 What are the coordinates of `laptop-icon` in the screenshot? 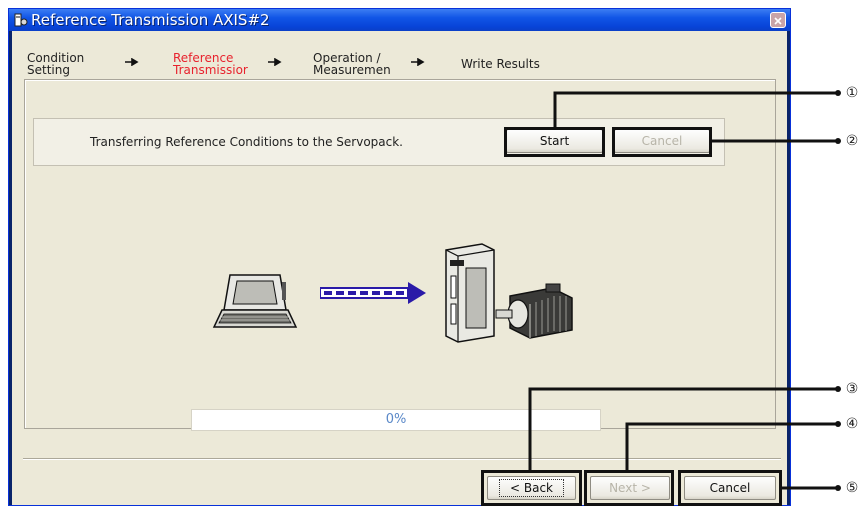 It's located at (255, 301).